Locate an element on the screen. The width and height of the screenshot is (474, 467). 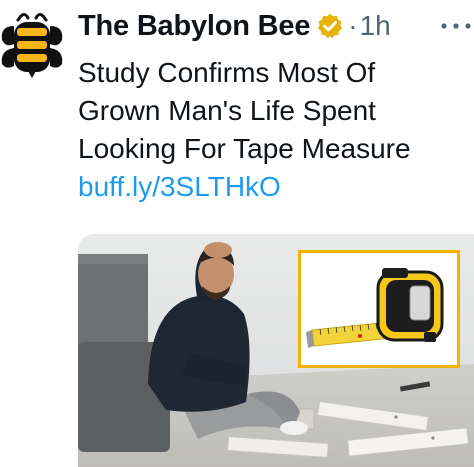
article-link: buff.ly/3SLTHkO is located at coordinates (276, 187).